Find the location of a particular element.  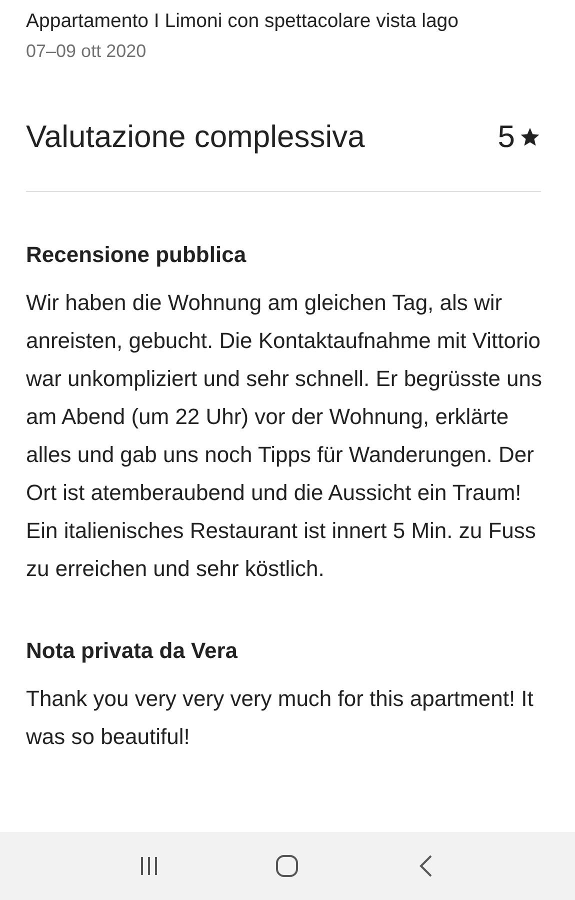

listing-dates: 07–09 ott 2020 is located at coordinates (87, 51).